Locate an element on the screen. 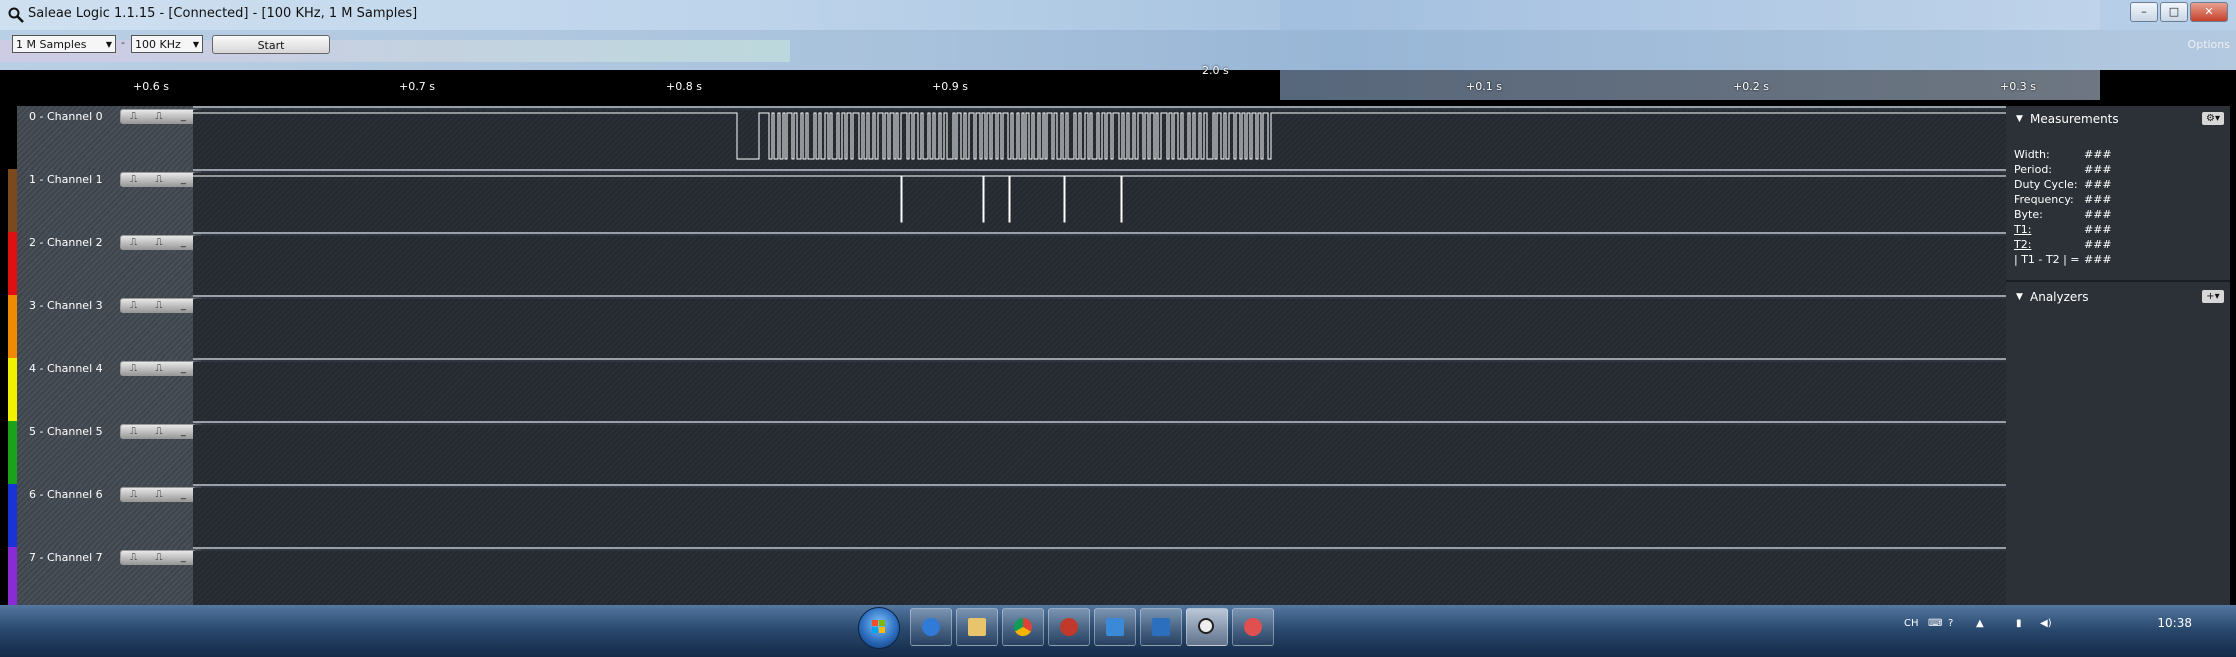 Image resolution: width=2236 pixels, height=657 pixels. ruler-tick: +0.9 s is located at coordinates (950, 86).